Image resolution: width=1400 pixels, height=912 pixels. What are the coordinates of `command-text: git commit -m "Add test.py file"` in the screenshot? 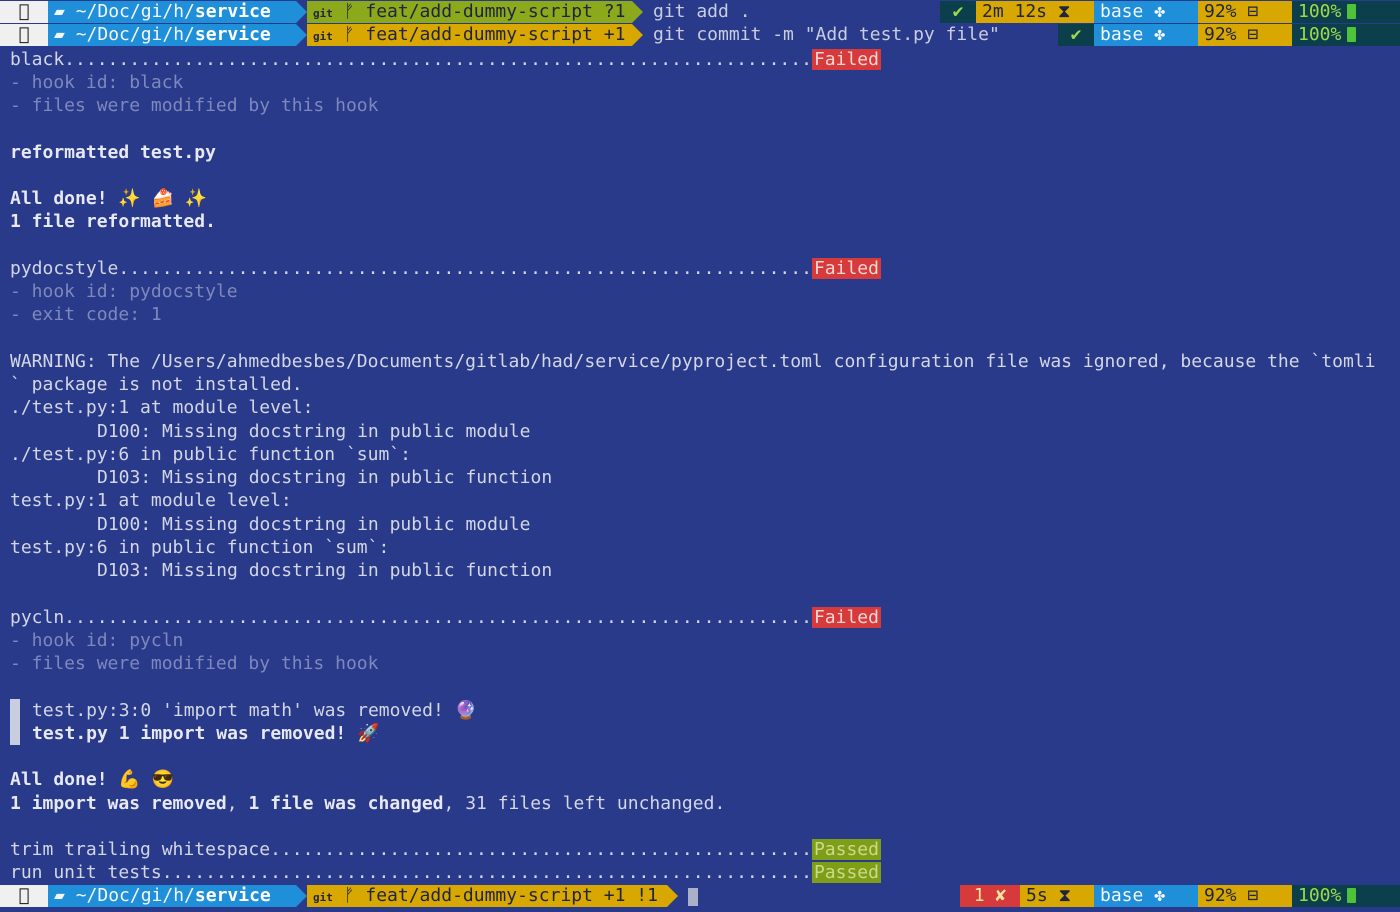 It's located at (826, 34).